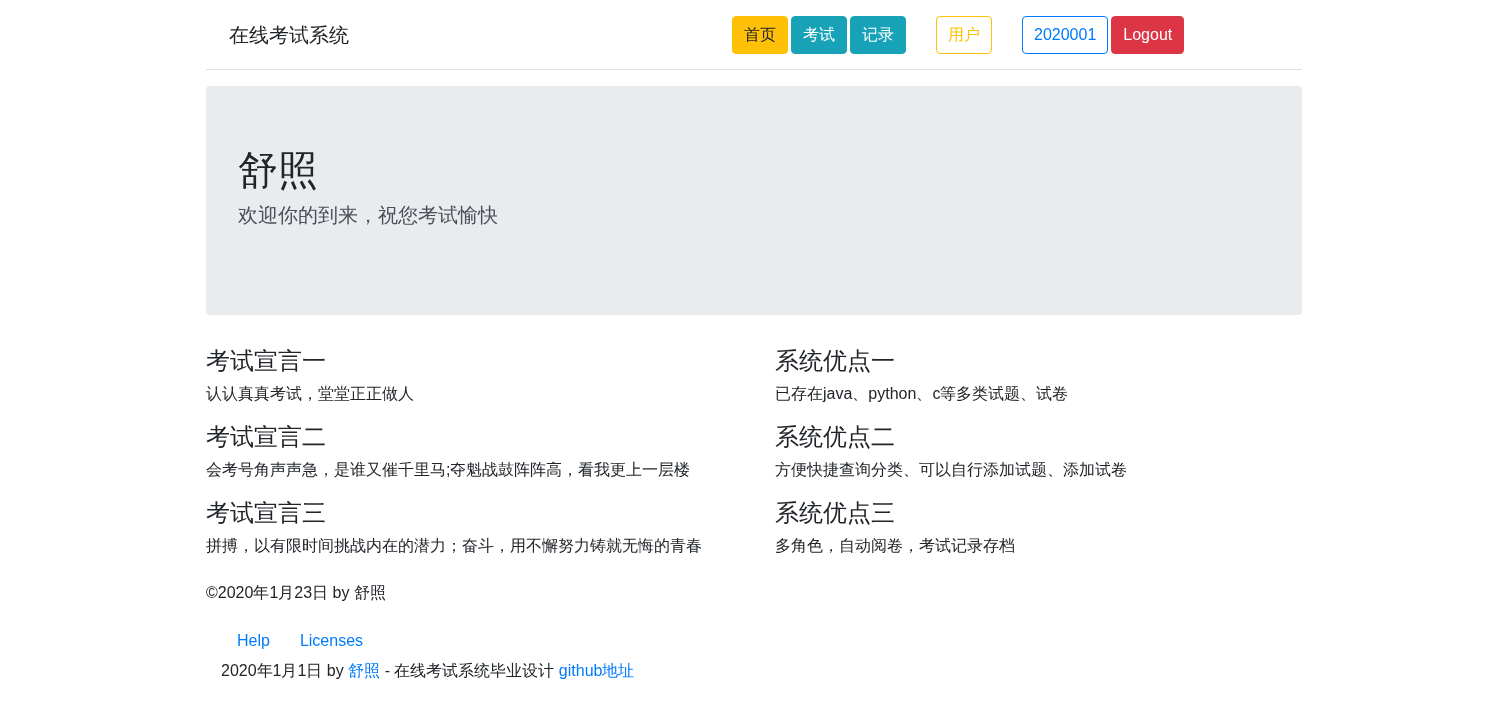  I want to click on nav-button: 考试, so click(819, 34).